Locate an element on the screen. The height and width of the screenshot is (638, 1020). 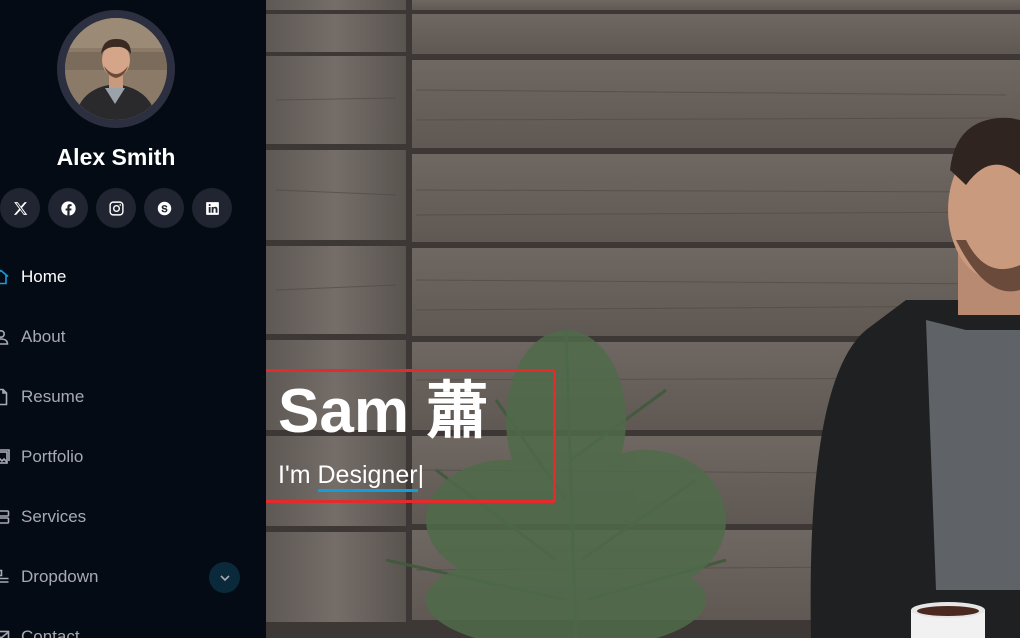
house-icon is located at coordinates (5, 277).